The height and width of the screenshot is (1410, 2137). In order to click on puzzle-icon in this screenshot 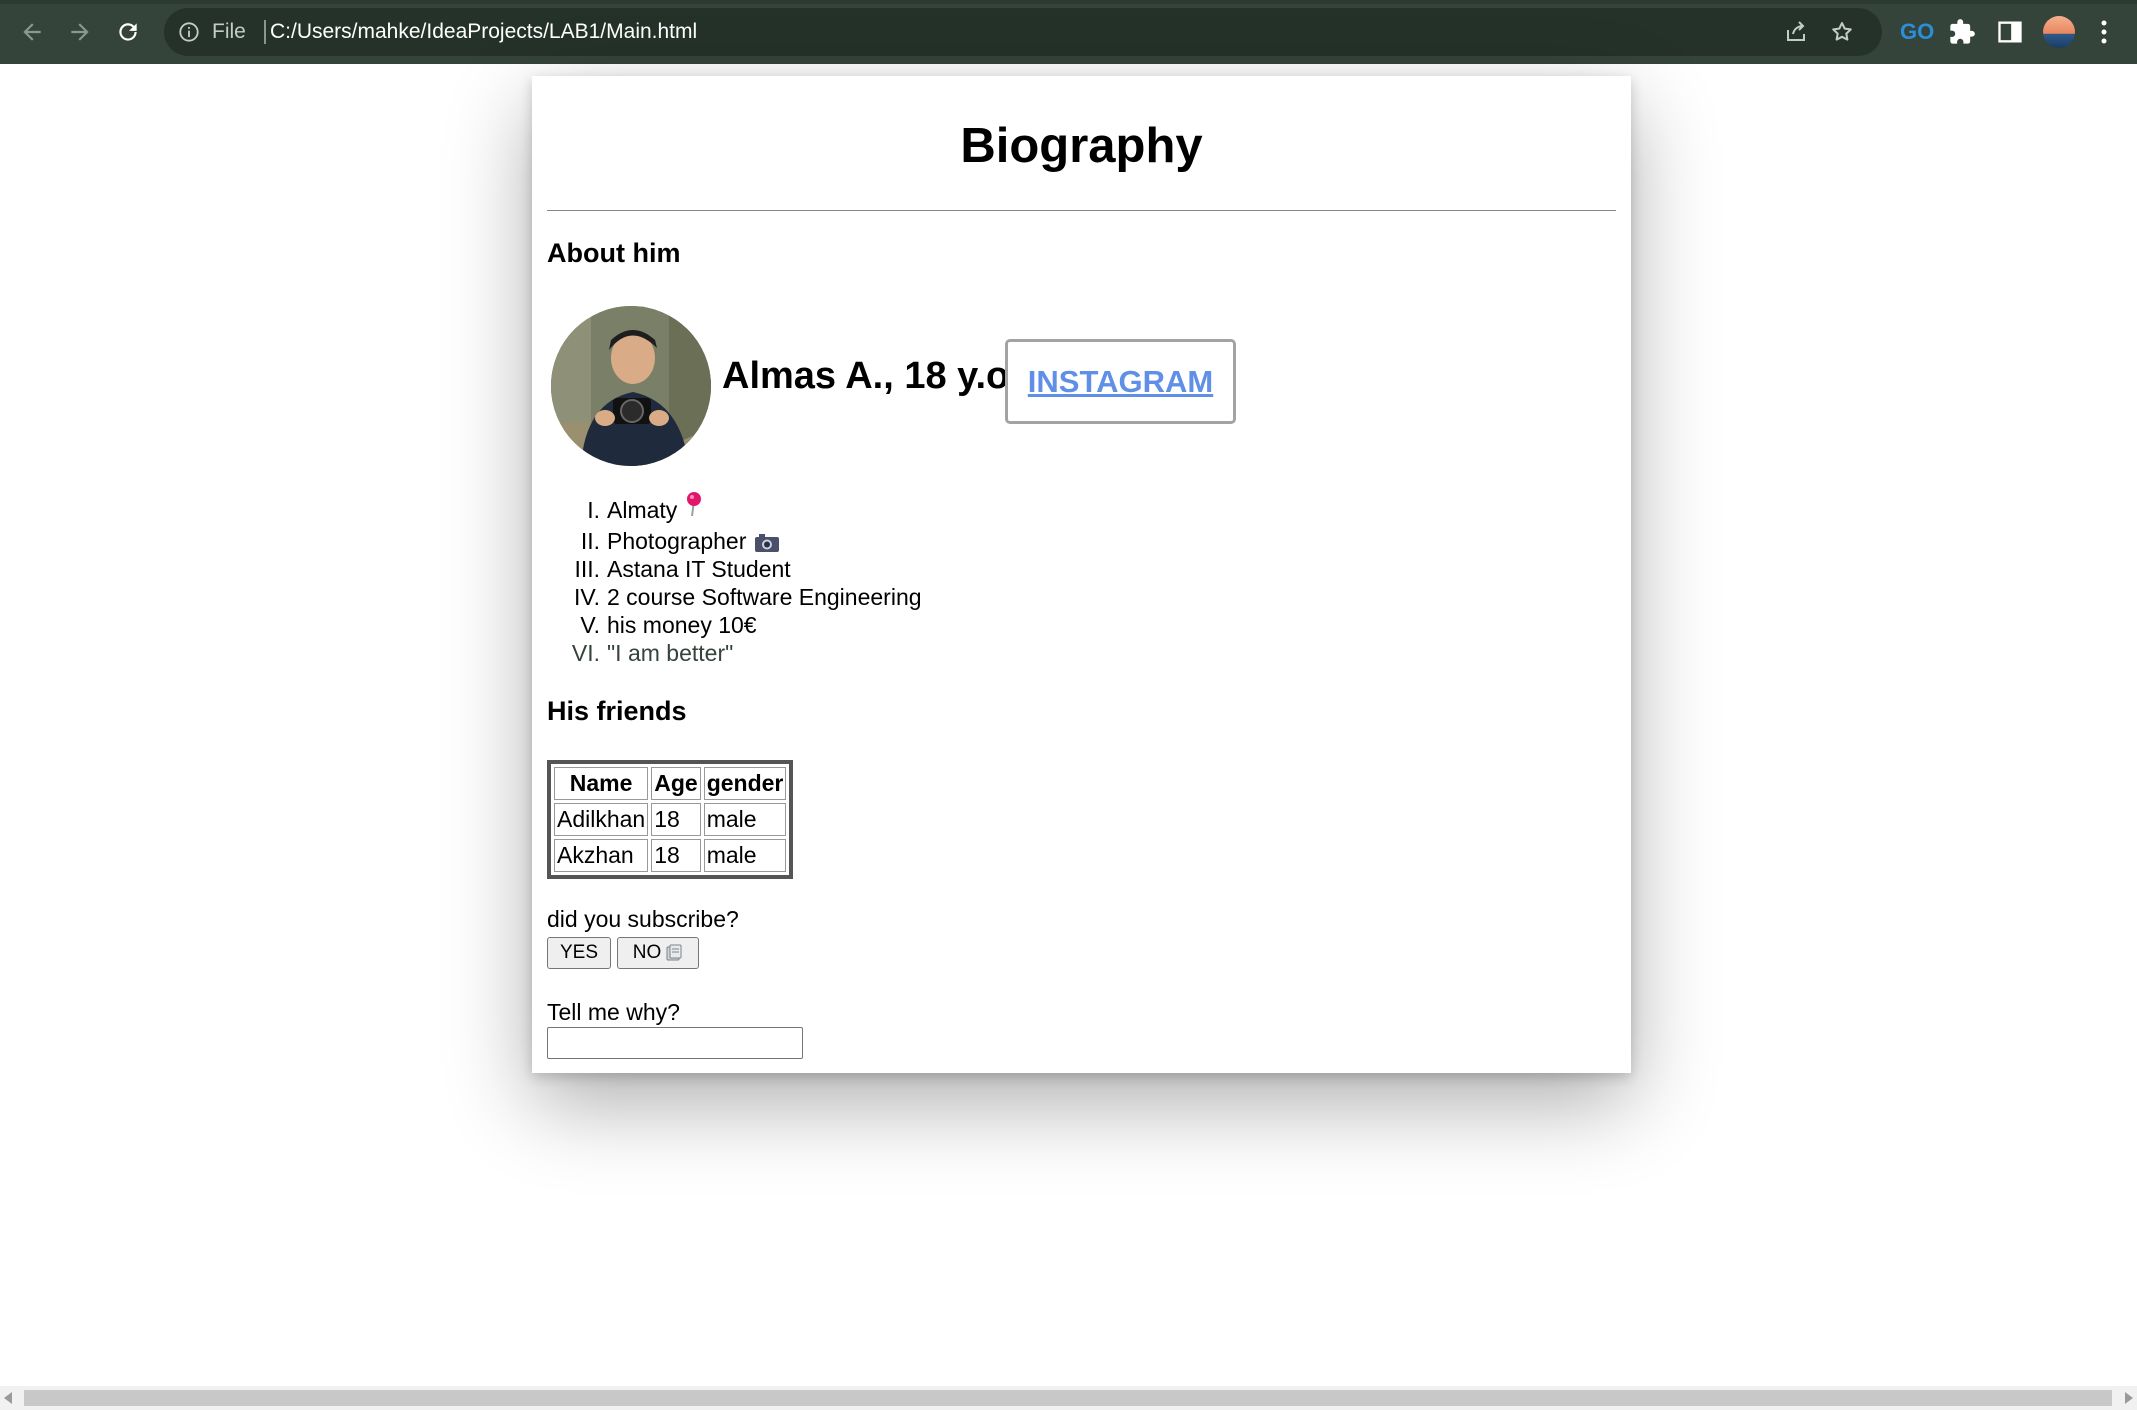, I will do `click(1962, 32)`.